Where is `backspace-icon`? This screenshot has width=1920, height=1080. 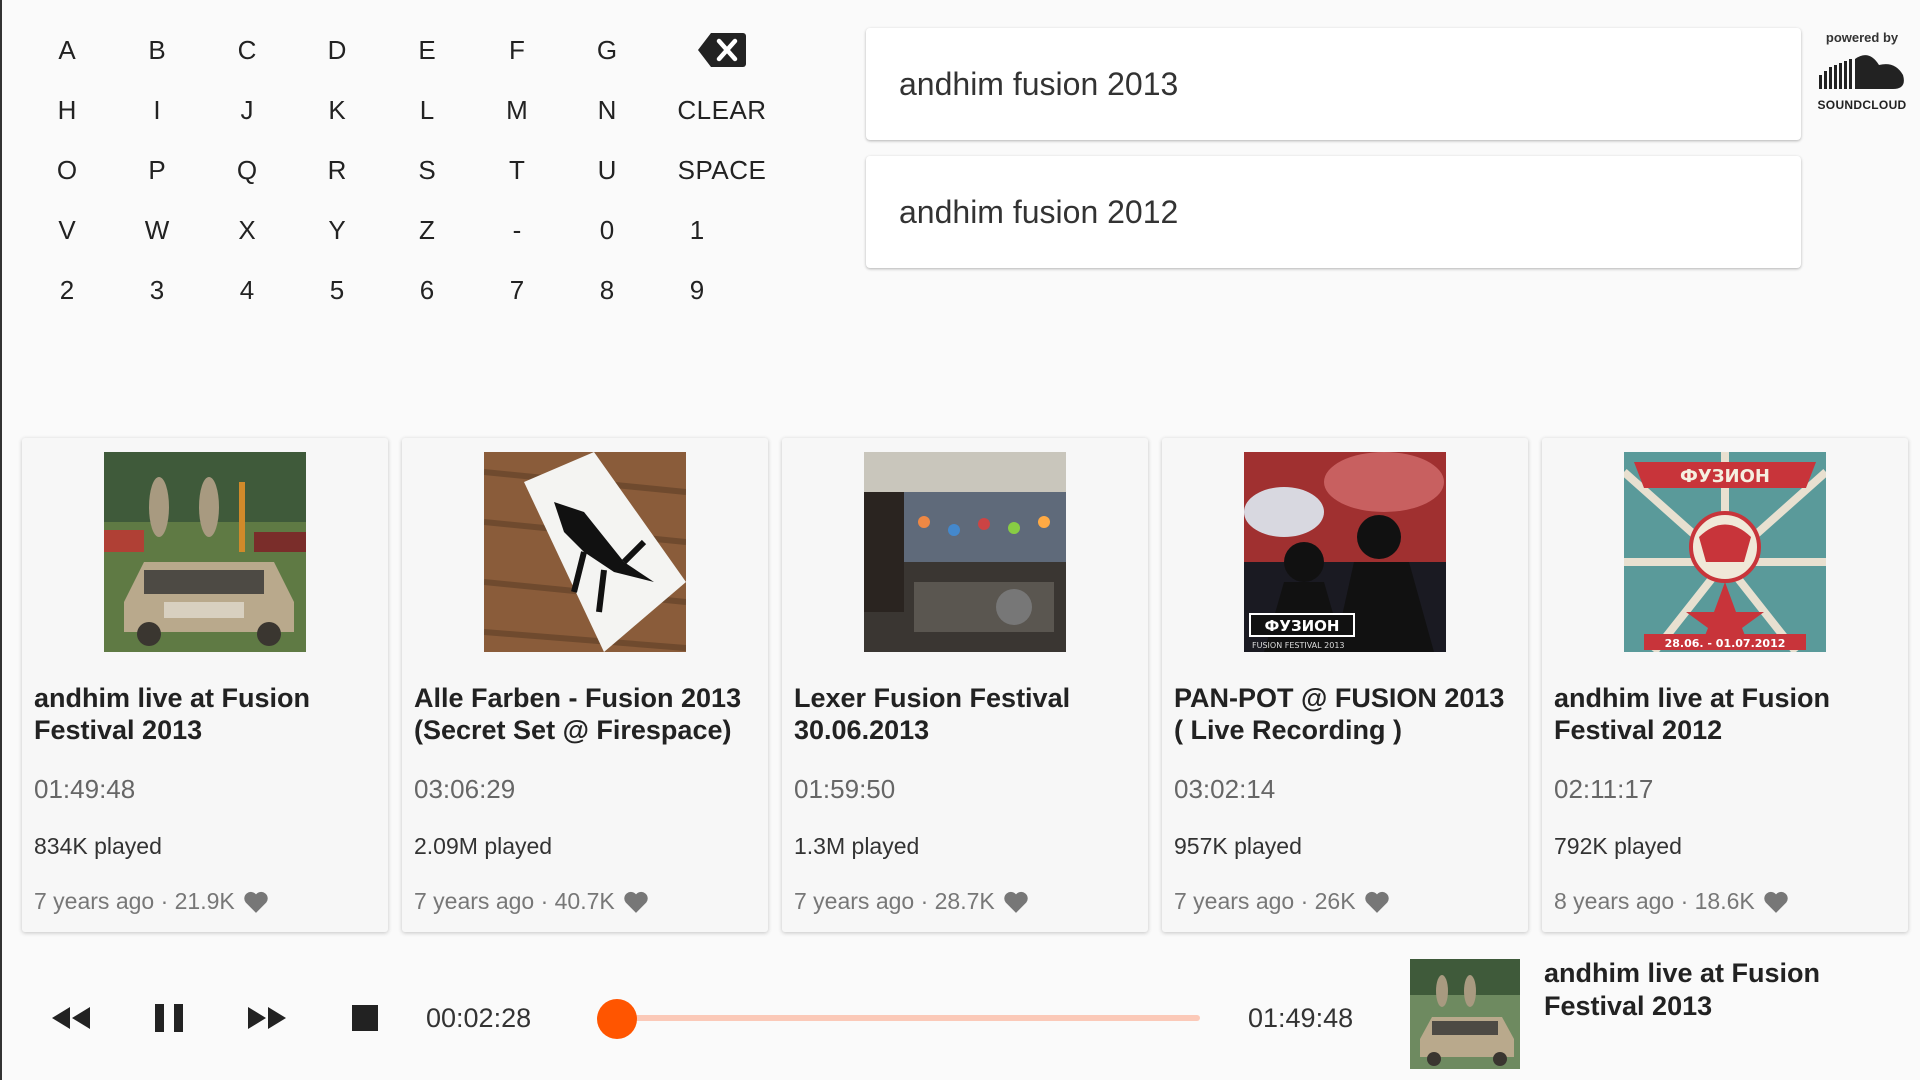
backspace-icon is located at coordinates (722, 50).